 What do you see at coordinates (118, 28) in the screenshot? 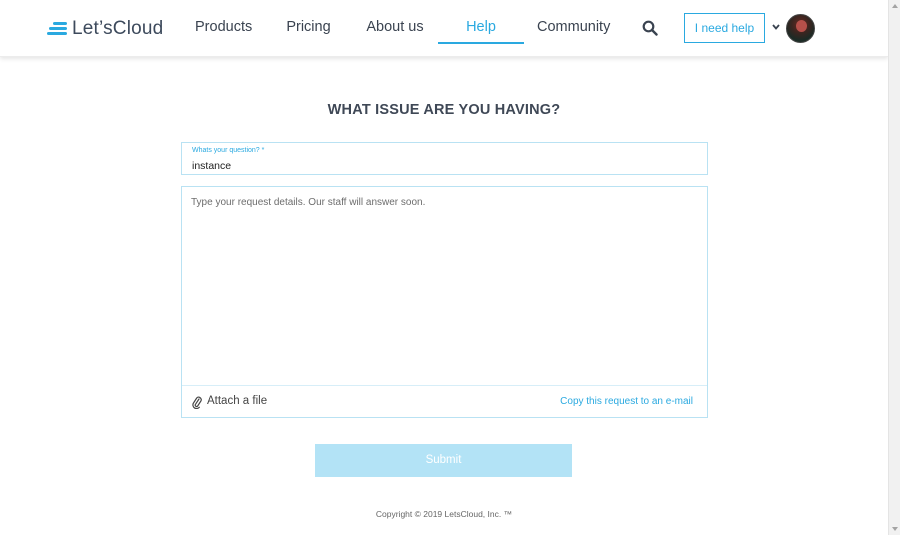
I see `logo-text: Let’sCloud` at bounding box center [118, 28].